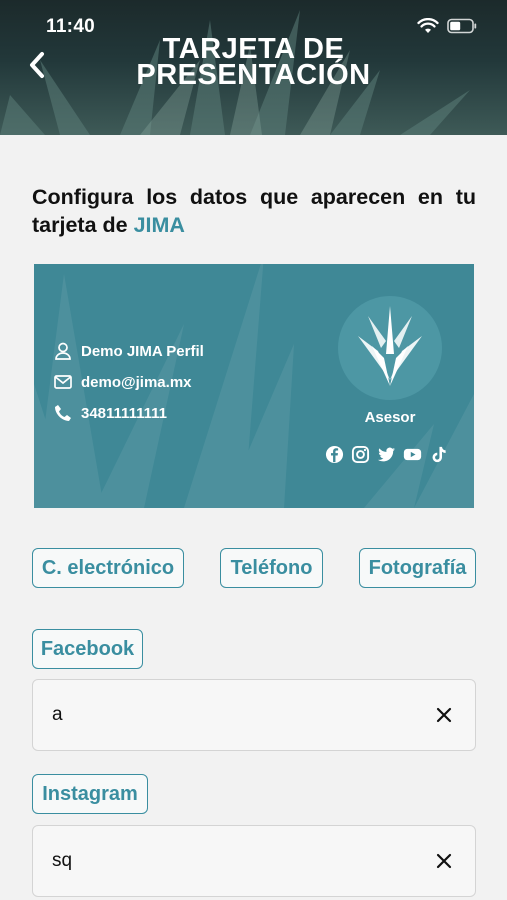 The width and height of the screenshot is (507, 900). Describe the element at coordinates (87, 649) in the screenshot. I see `facebook-toggle-button: Facebook` at that location.